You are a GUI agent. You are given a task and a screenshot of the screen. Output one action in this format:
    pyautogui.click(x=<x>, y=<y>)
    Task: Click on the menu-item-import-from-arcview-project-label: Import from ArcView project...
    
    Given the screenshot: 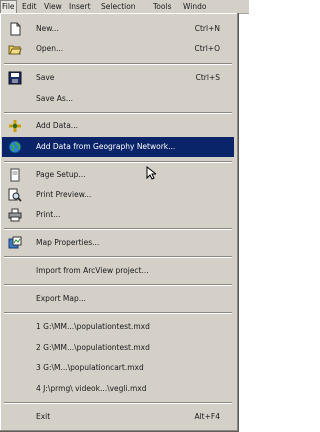 What is the action you would take?
    pyautogui.click(x=92, y=270)
    